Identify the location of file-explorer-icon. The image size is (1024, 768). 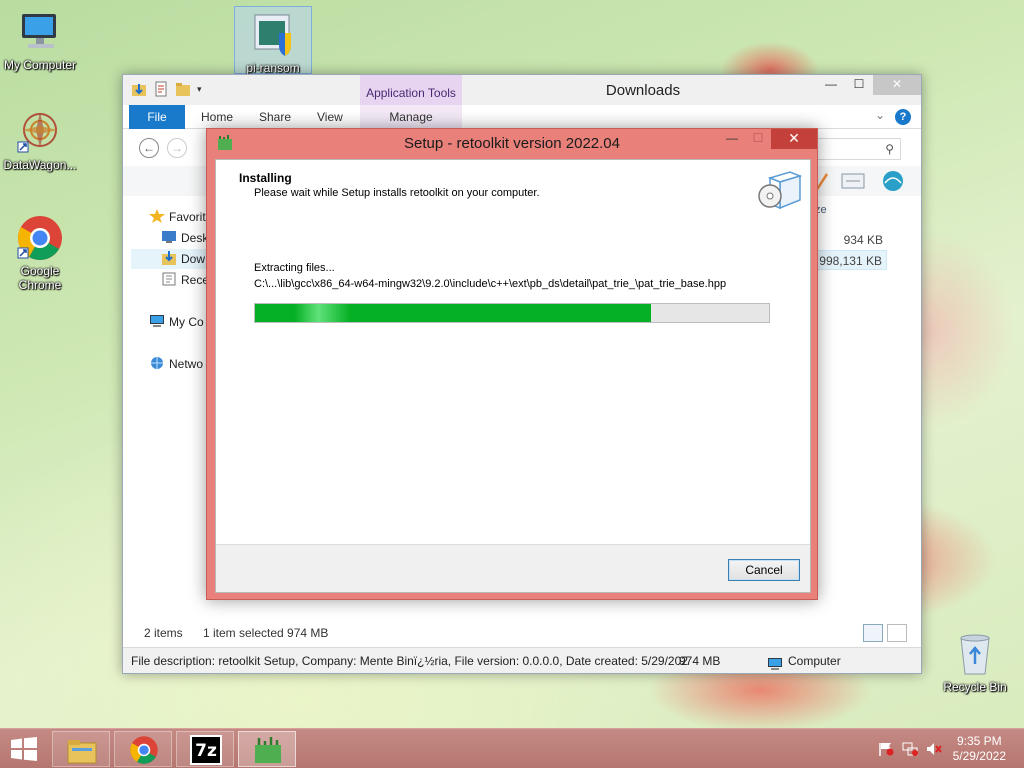
(82, 750).